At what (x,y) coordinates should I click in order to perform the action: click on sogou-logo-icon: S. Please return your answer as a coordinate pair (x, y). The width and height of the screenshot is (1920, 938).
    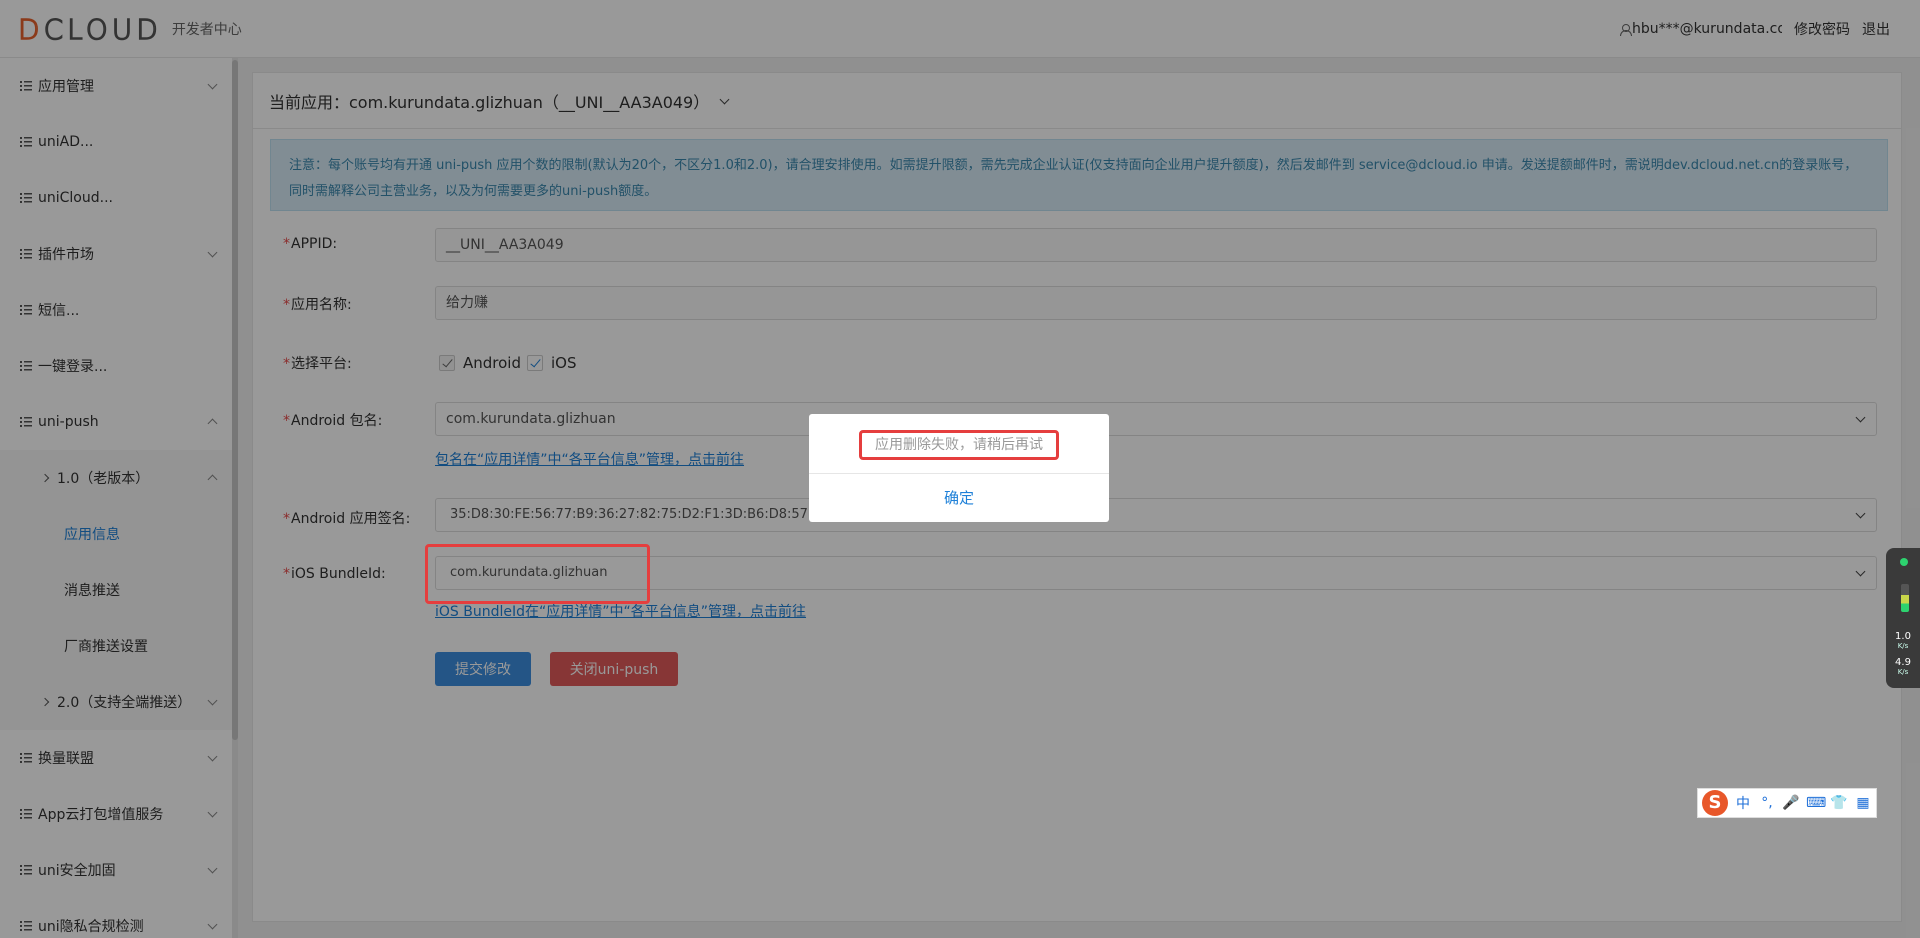
    Looking at the image, I should click on (1715, 803).